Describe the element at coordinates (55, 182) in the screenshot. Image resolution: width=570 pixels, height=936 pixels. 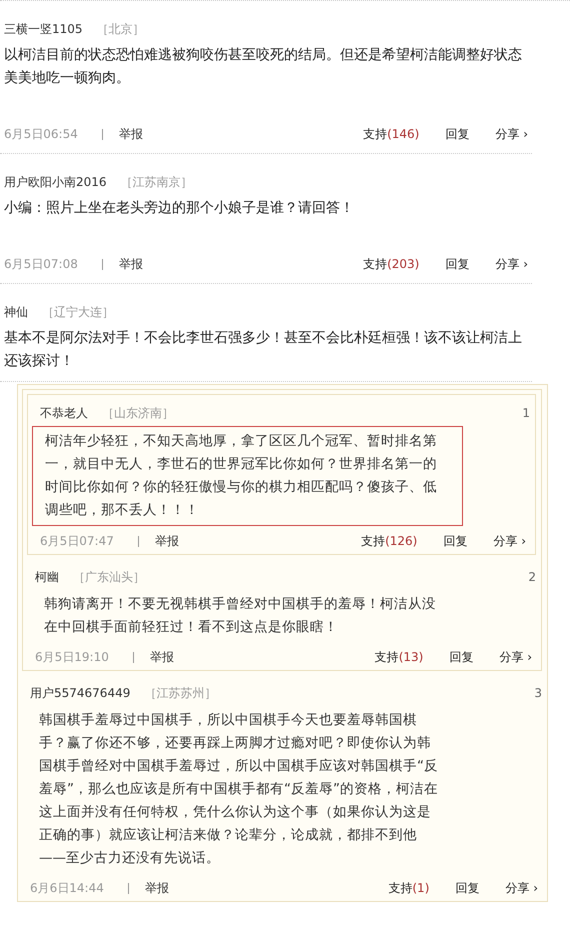
I see `username: 用户欧阳小南2016` at that location.